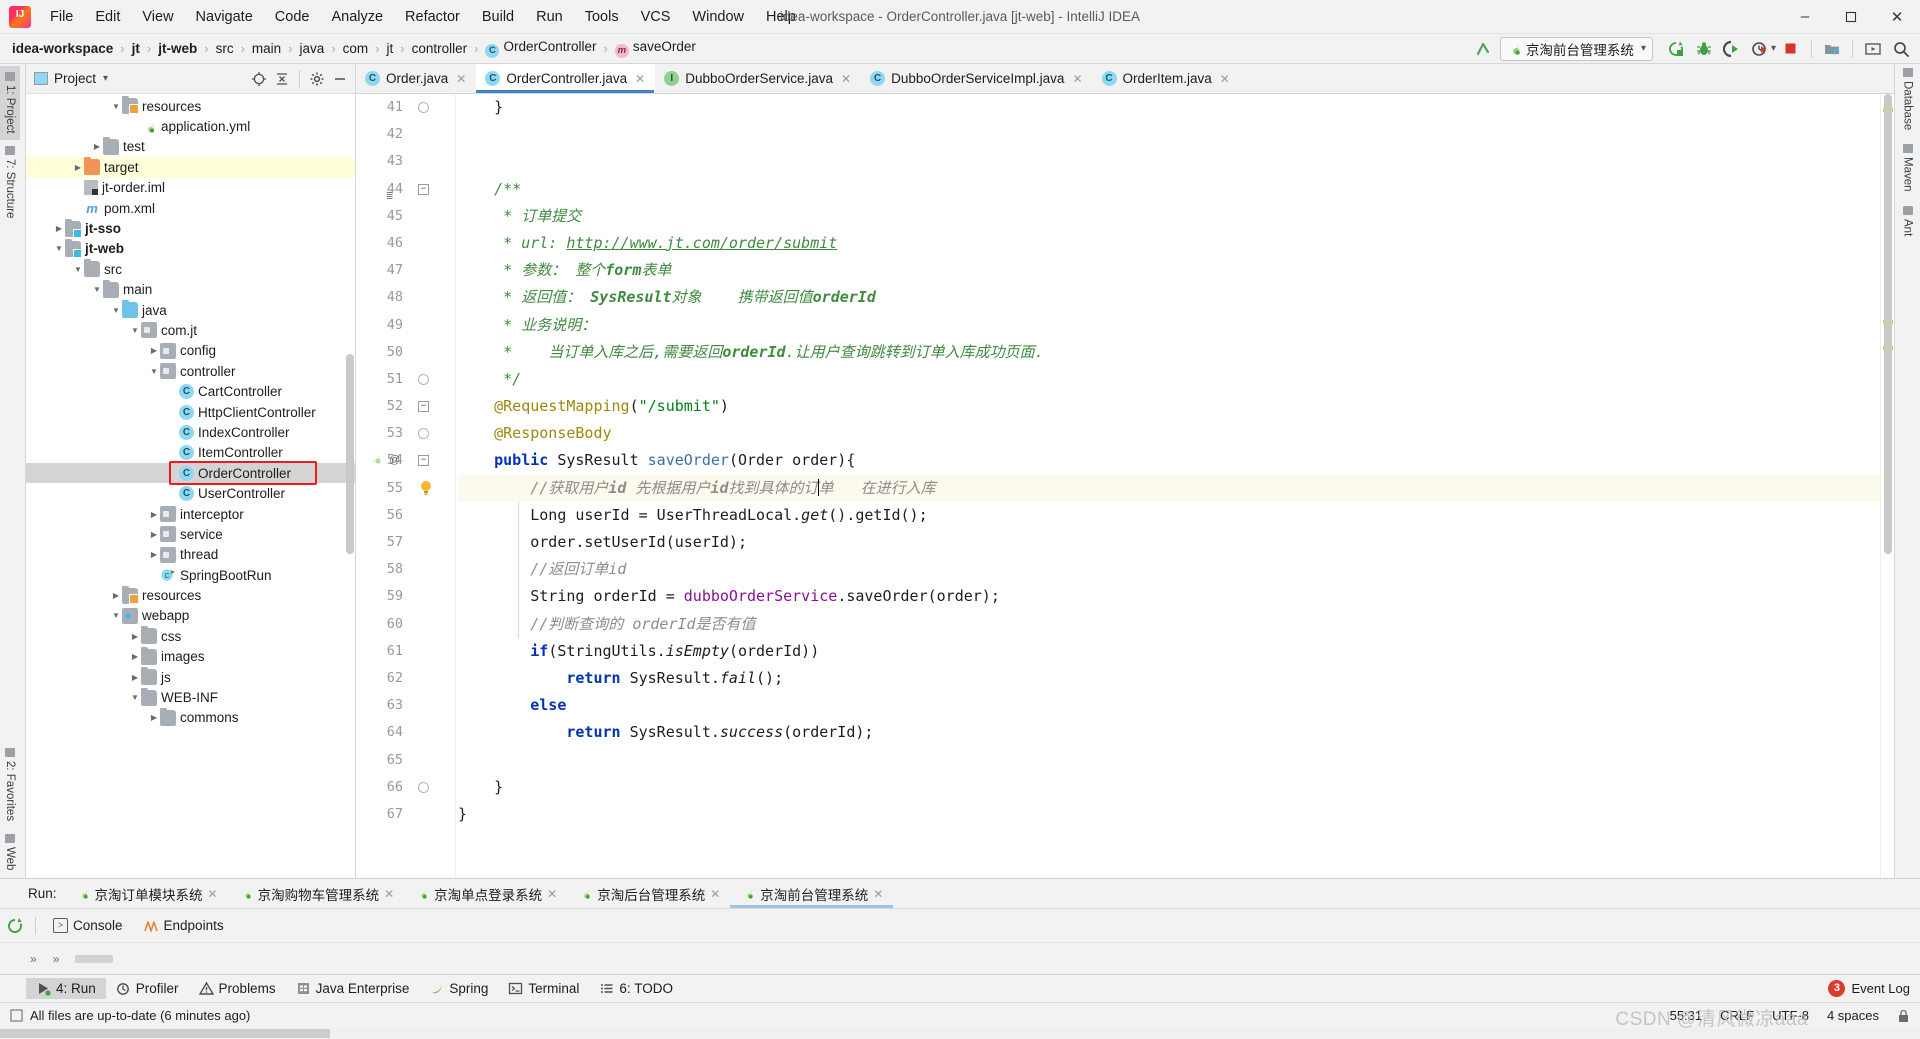 This screenshot has height=1039, width=1920. Describe the element at coordinates (190, 146) in the screenshot. I see `tree-item: ▶ test` at that location.